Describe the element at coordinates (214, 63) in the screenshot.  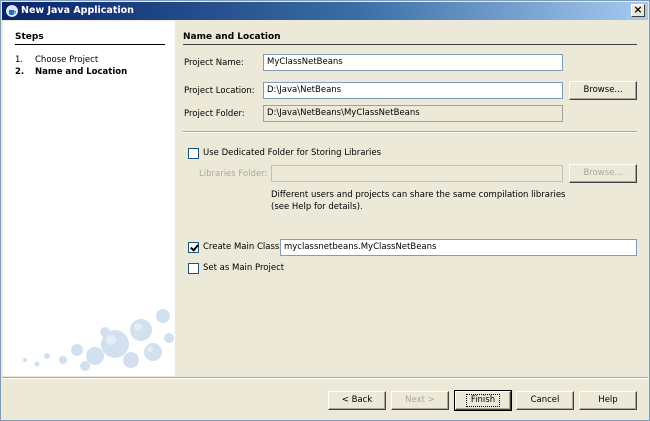
I see `project-name-label: Project Name:` at that location.